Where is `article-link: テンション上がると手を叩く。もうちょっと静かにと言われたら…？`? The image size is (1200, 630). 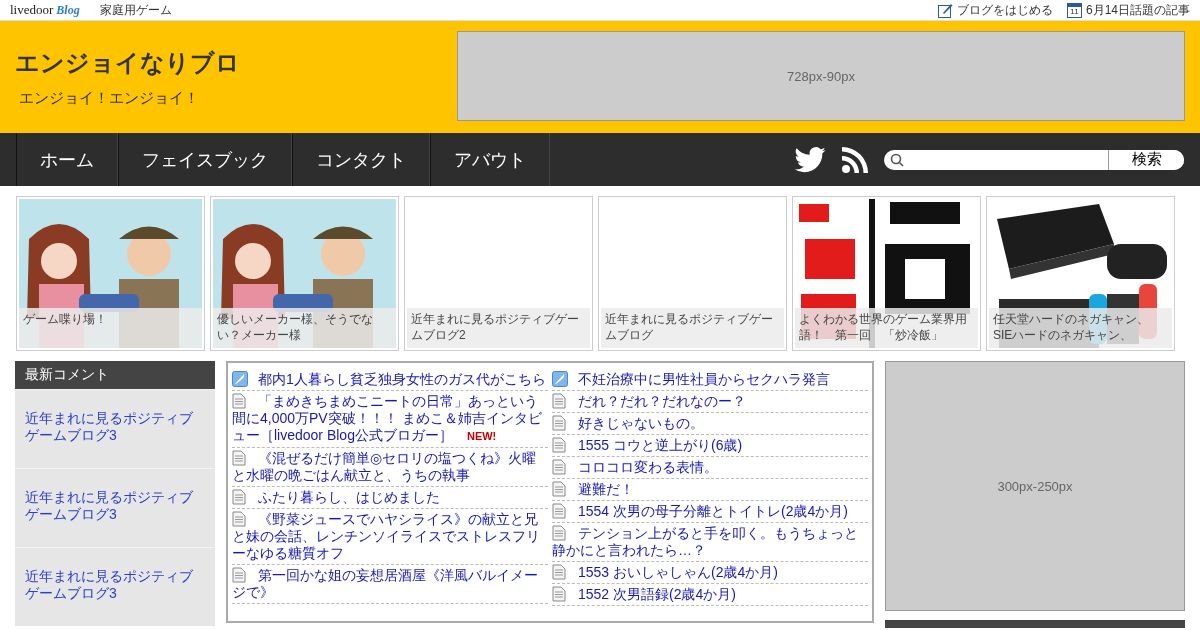
article-link: テンション上がると手を叩く。もうちょっと静かにと言われたら…？ is located at coordinates (710, 542).